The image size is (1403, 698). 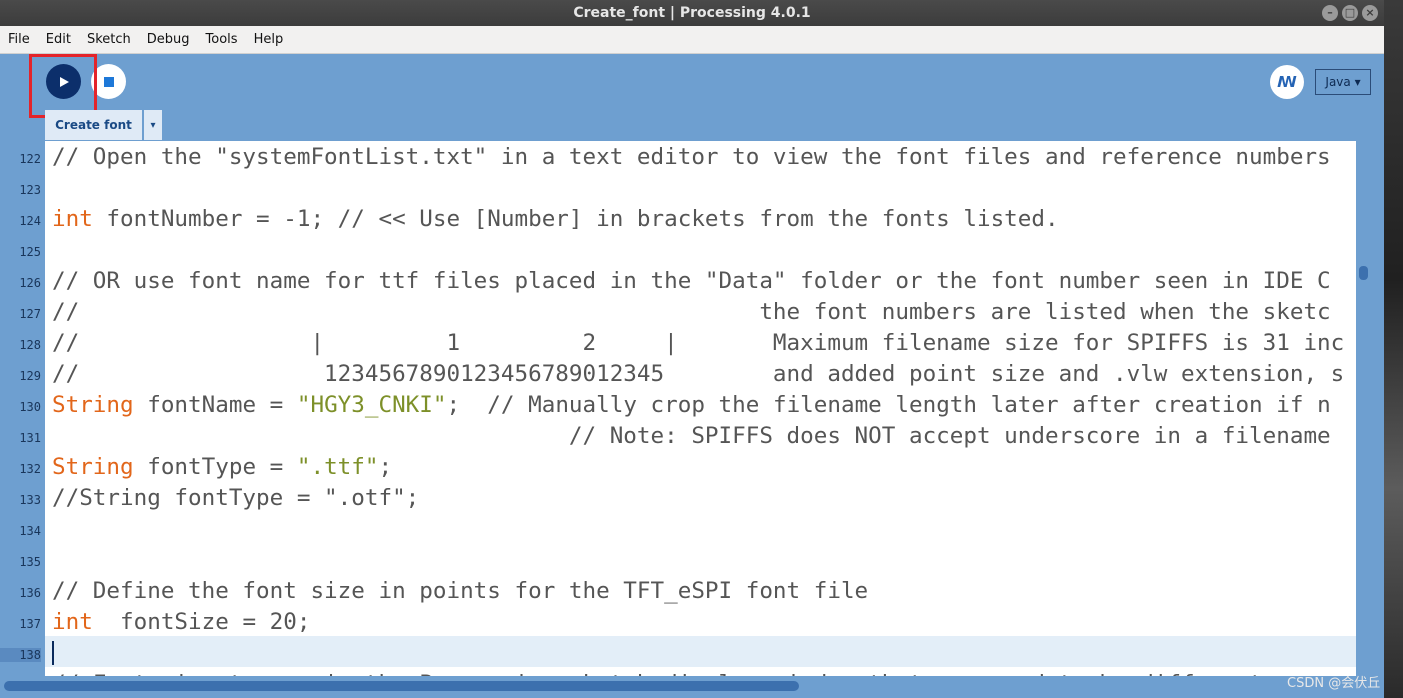 What do you see at coordinates (1330, 13) in the screenshot?
I see `minimize-button: –` at bounding box center [1330, 13].